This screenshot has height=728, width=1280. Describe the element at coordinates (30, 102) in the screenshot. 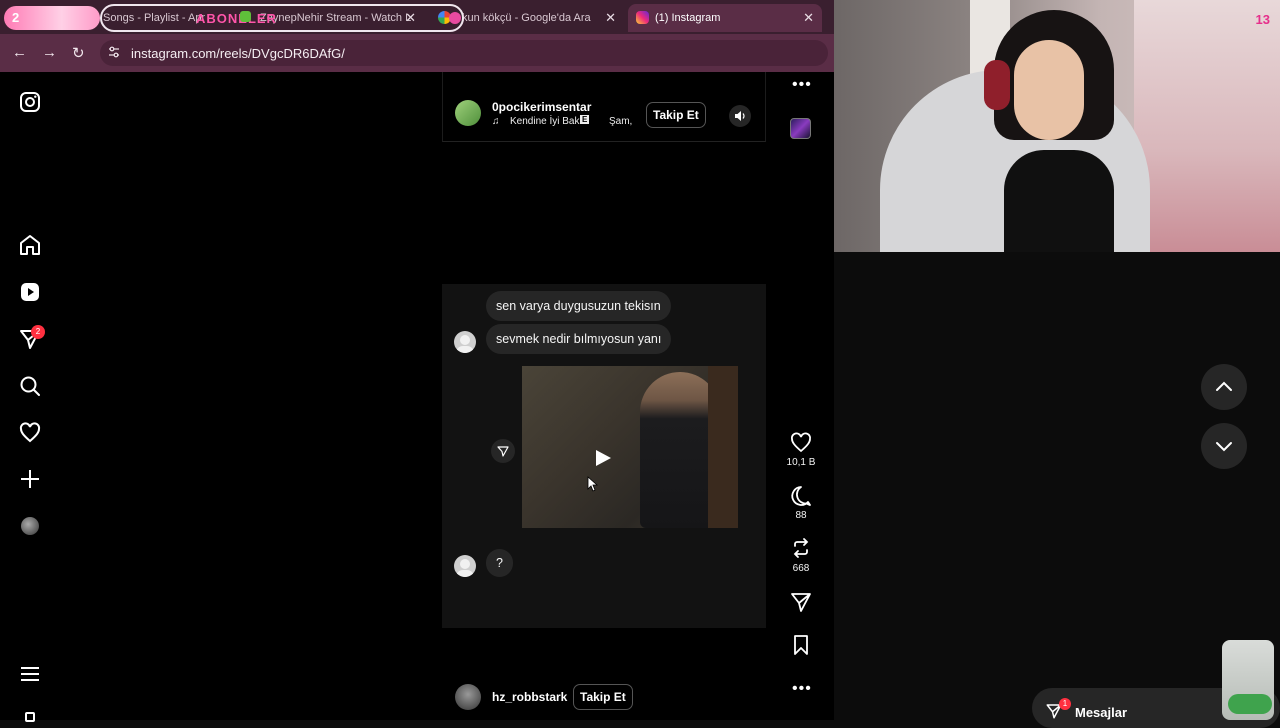

I see `instagram-logo-icon` at that location.